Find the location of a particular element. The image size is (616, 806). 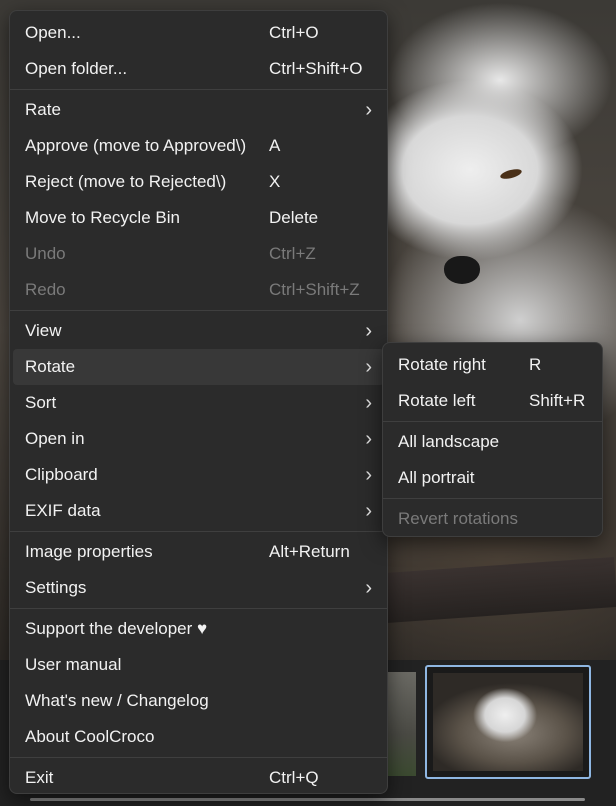

wolf-nose-detail is located at coordinates (462, 270).